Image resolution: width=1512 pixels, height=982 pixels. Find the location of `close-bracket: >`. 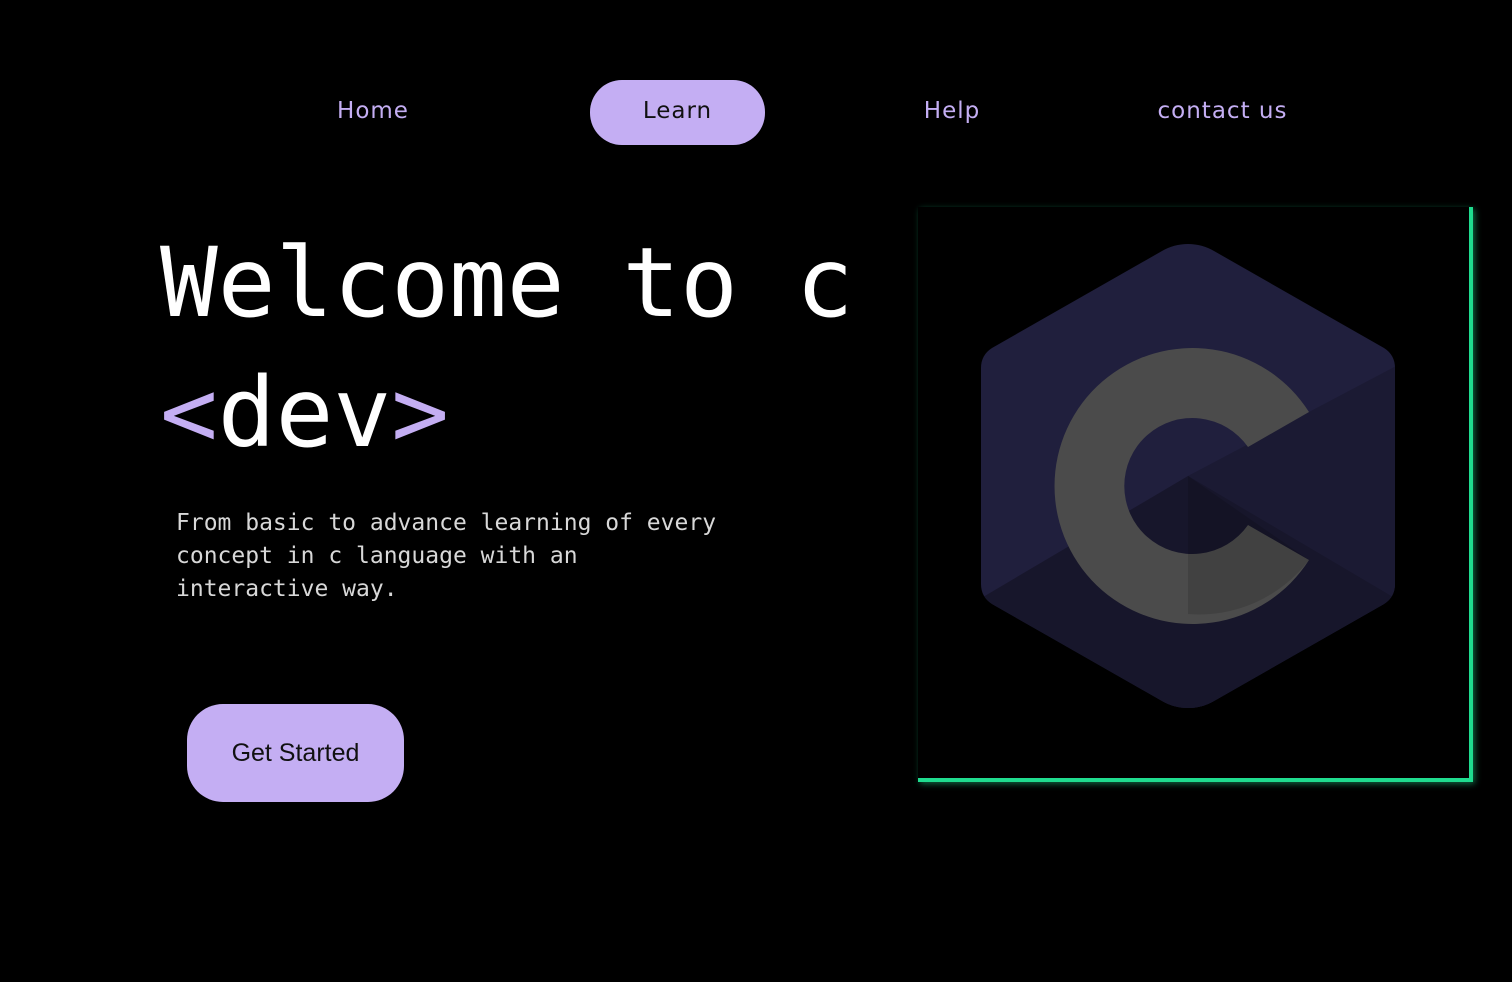

close-bracket: > is located at coordinates (420, 413).